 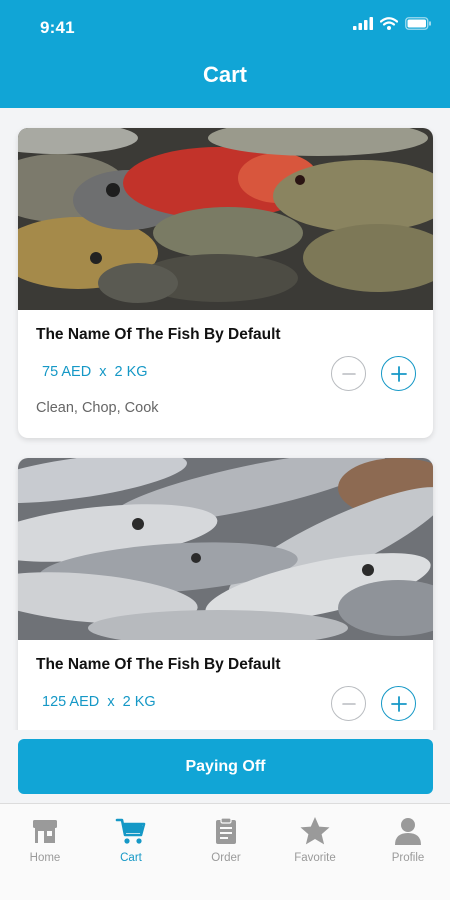 I want to click on tab-label: Cart, so click(x=131, y=858).